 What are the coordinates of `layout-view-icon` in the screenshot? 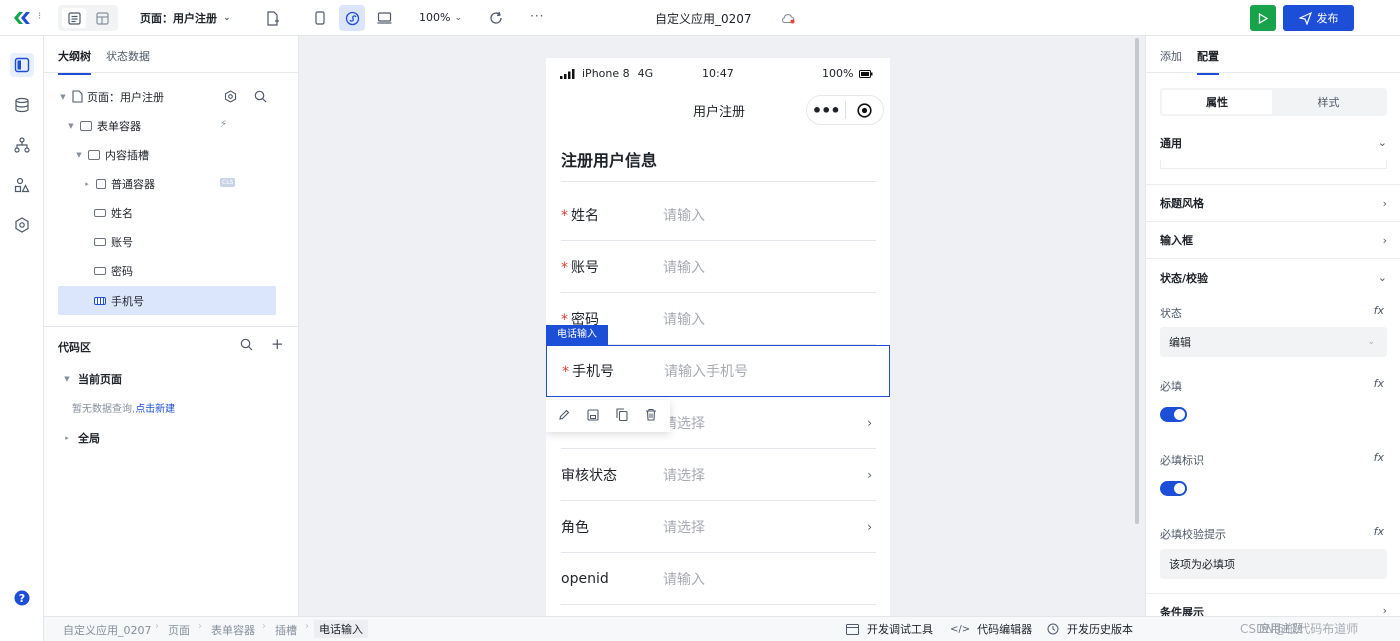 It's located at (102, 18).